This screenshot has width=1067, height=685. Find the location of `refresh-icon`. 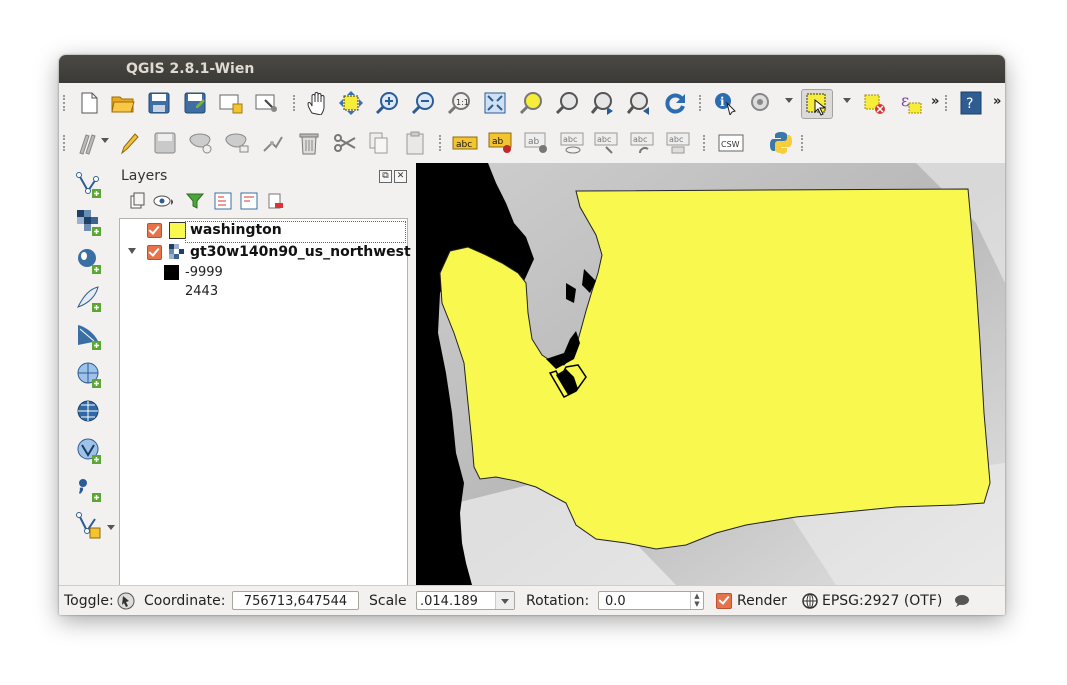

refresh-icon is located at coordinates (675, 103).